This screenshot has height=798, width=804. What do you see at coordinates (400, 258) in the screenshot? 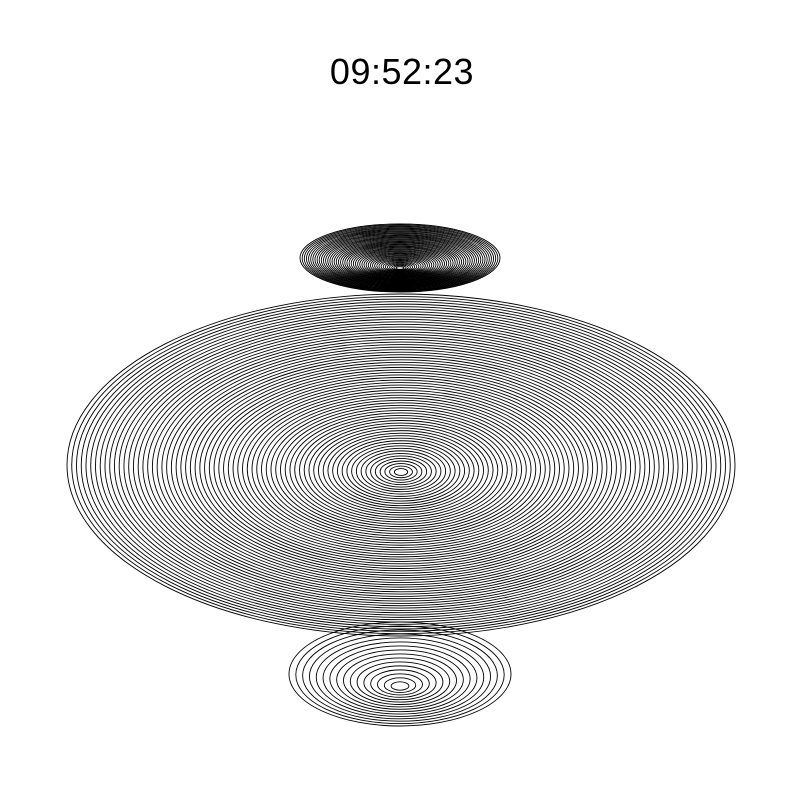
I see `top-disc` at bounding box center [400, 258].